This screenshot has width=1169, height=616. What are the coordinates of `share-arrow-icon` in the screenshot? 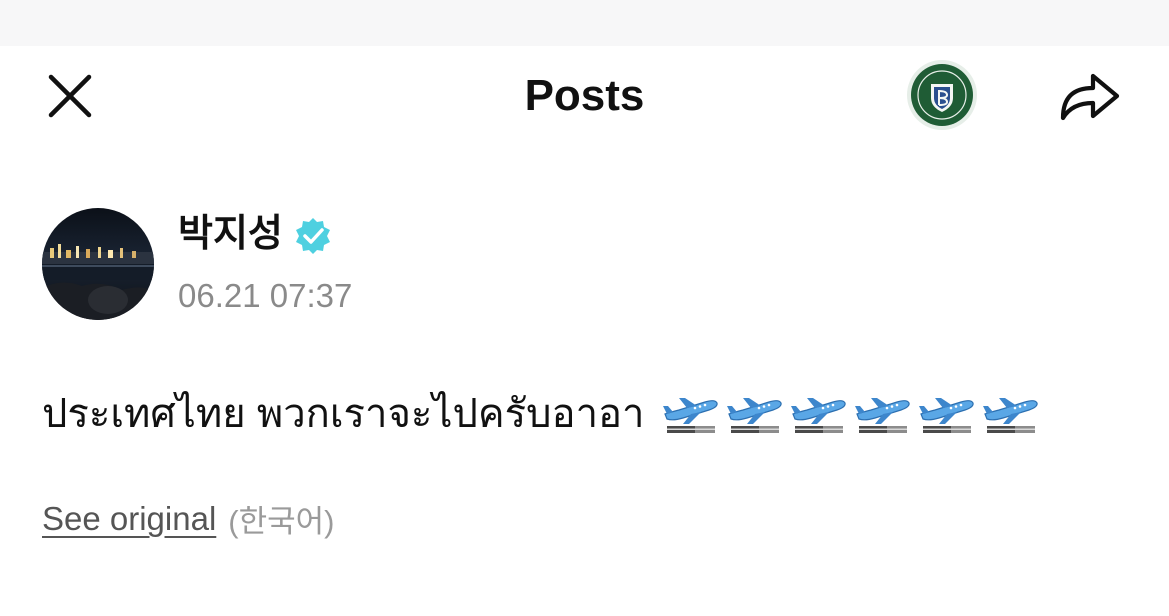 It's located at (1090, 97).